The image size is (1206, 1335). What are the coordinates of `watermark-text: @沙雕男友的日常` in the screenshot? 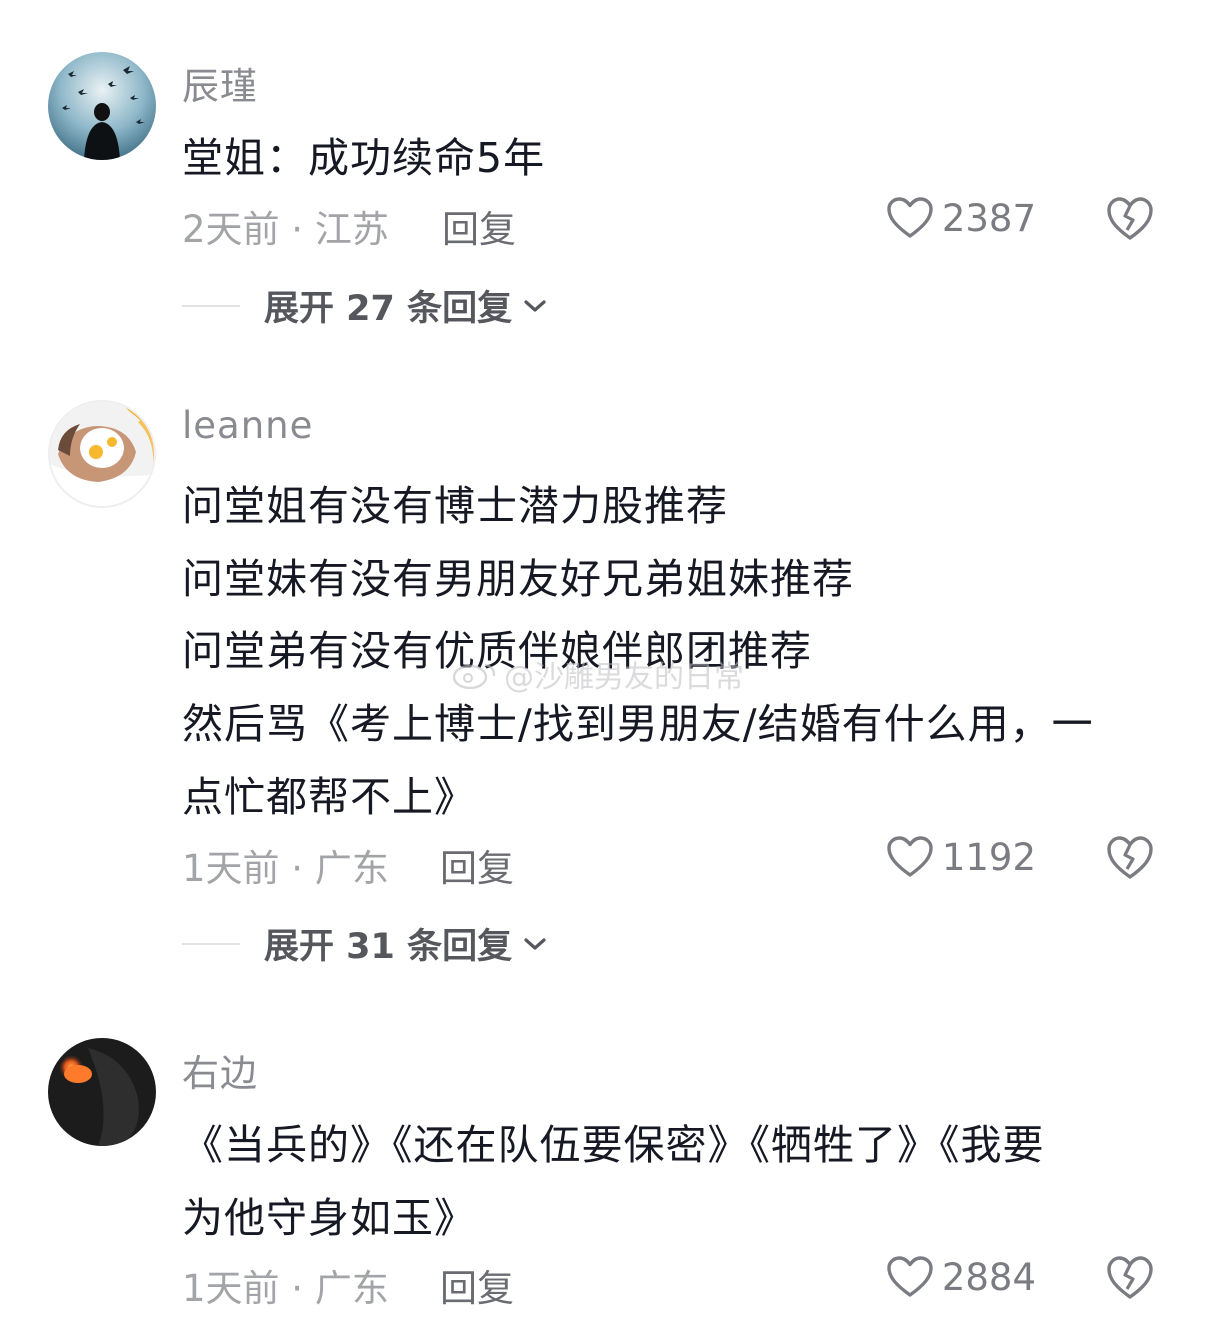 It's located at (624, 677).